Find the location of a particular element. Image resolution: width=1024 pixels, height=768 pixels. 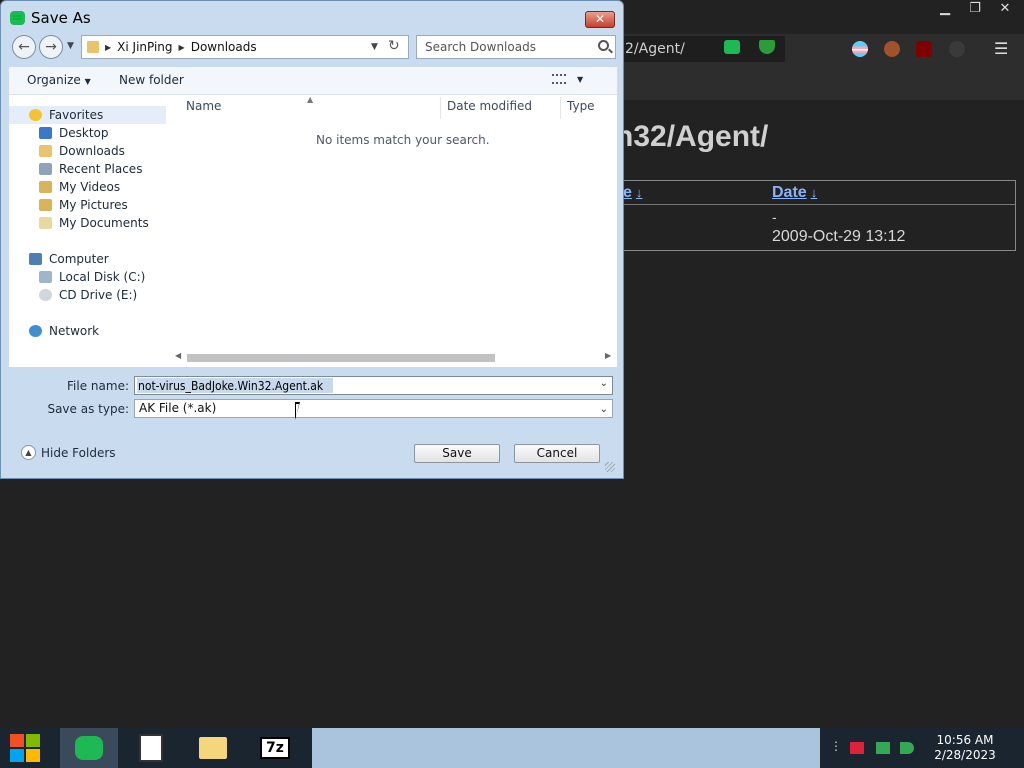

arrow-left-icon: ← is located at coordinates (24, 47).